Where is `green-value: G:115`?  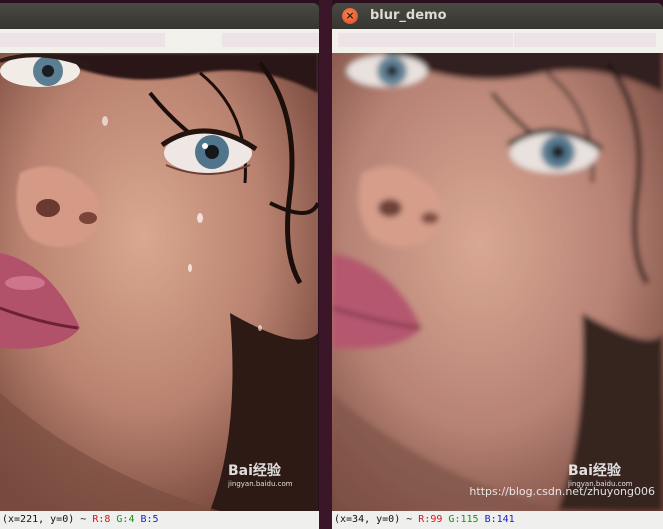 green-value: G:115 is located at coordinates (463, 519).